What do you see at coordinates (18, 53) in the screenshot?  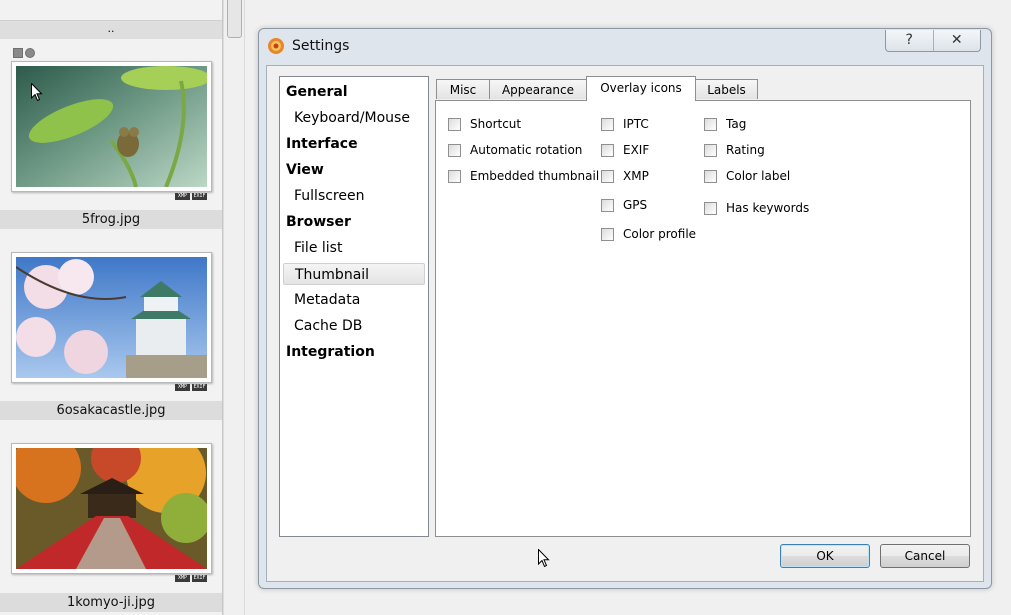 I see `square-view-icon` at bounding box center [18, 53].